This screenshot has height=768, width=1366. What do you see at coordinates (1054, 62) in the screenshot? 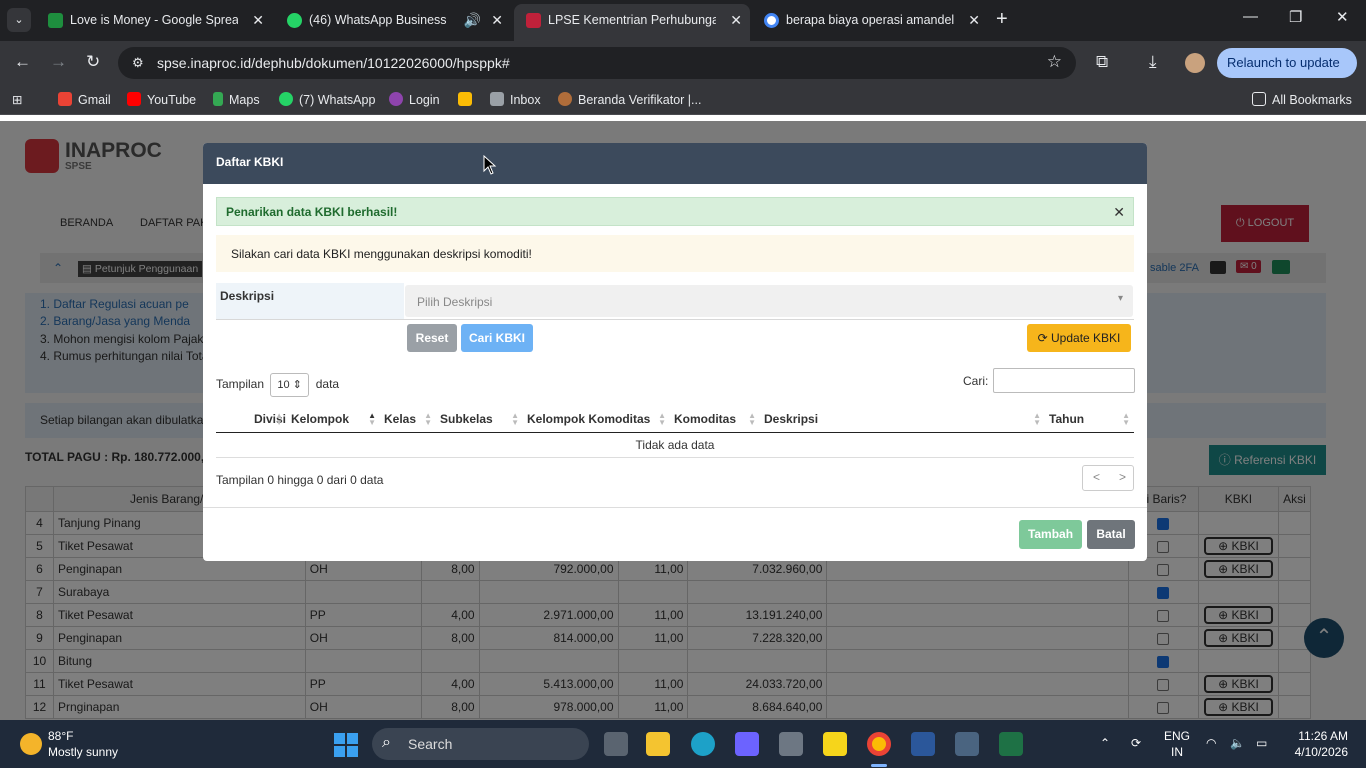
I see `bookmark-star-icon: ☆` at bounding box center [1054, 62].